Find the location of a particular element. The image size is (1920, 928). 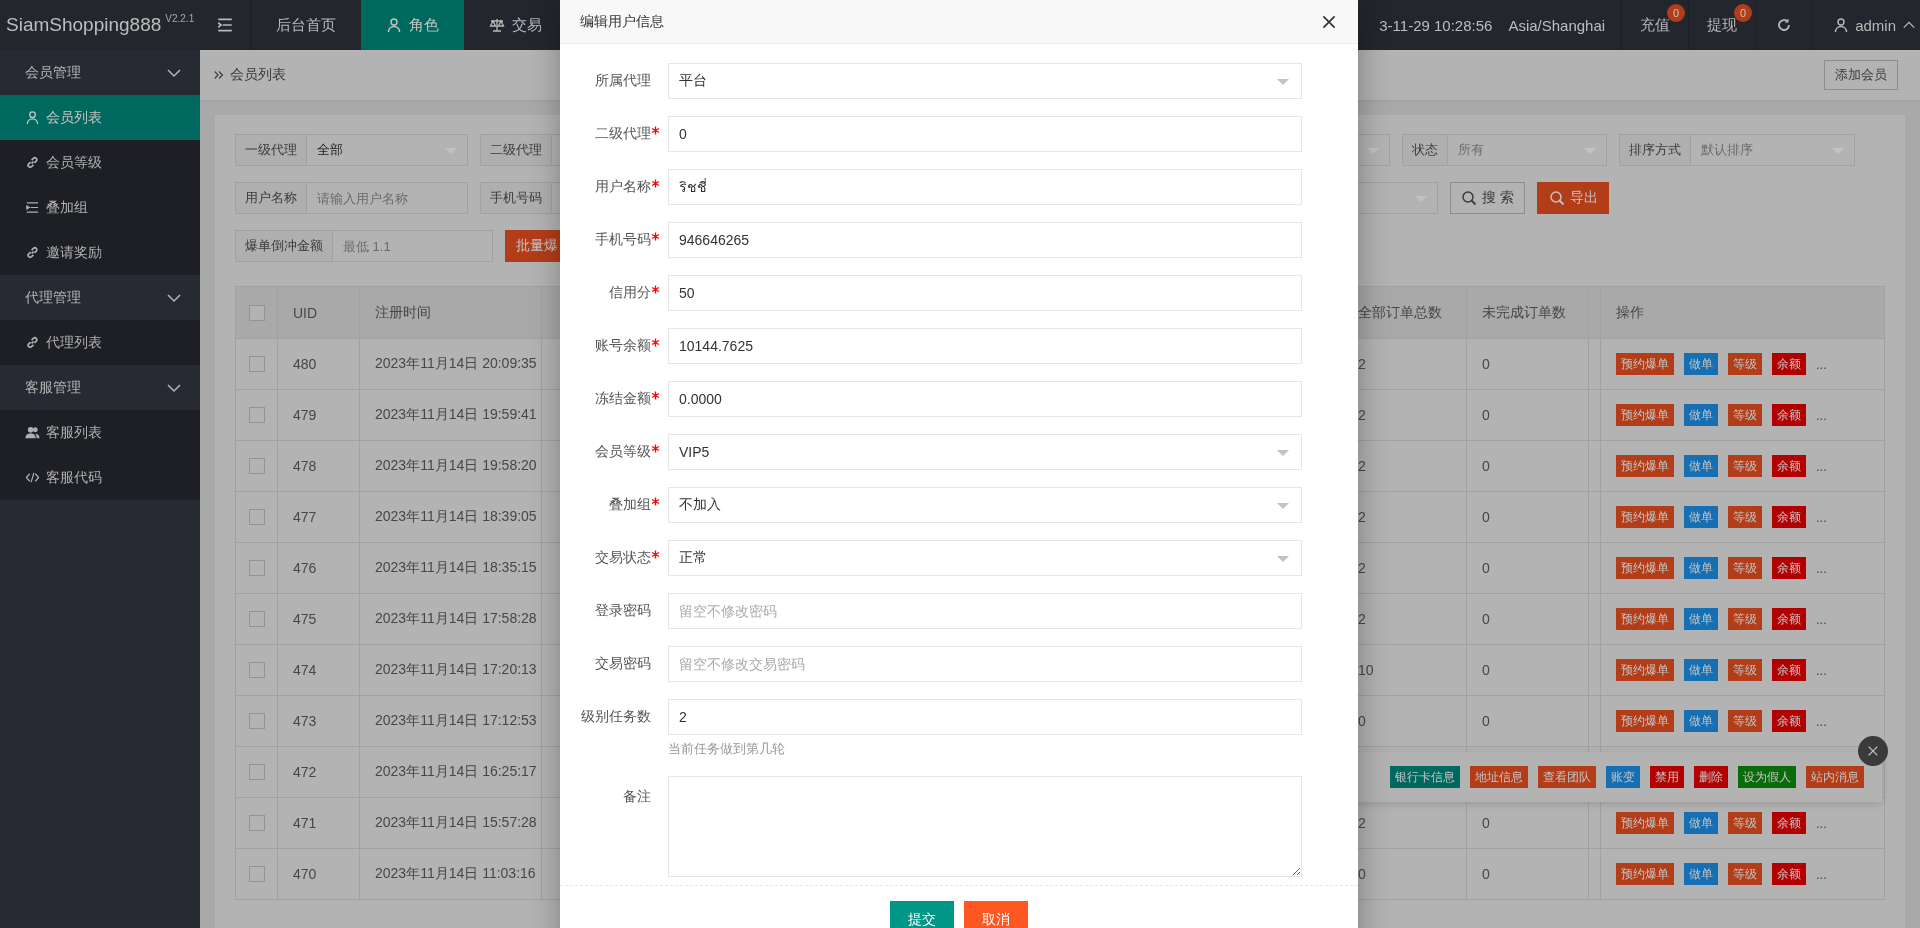

dialog-title: 编辑用户信息 is located at coordinates (622, 21).